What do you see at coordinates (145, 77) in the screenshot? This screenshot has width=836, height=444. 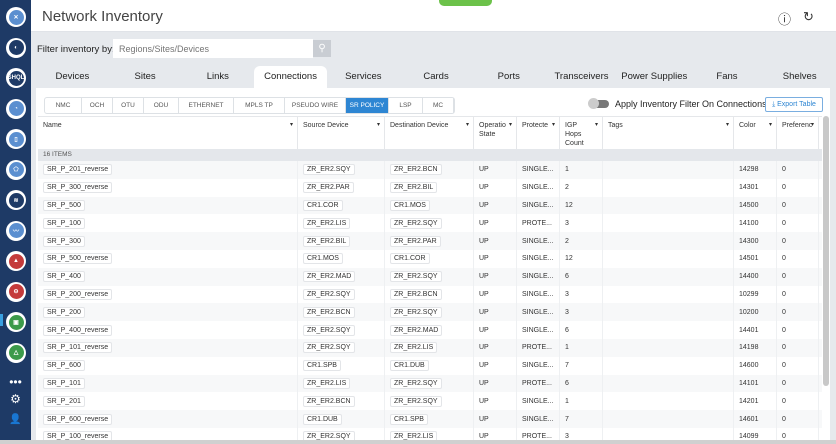 I see `tab-sites: Sites` at bounding box center [145, 77].